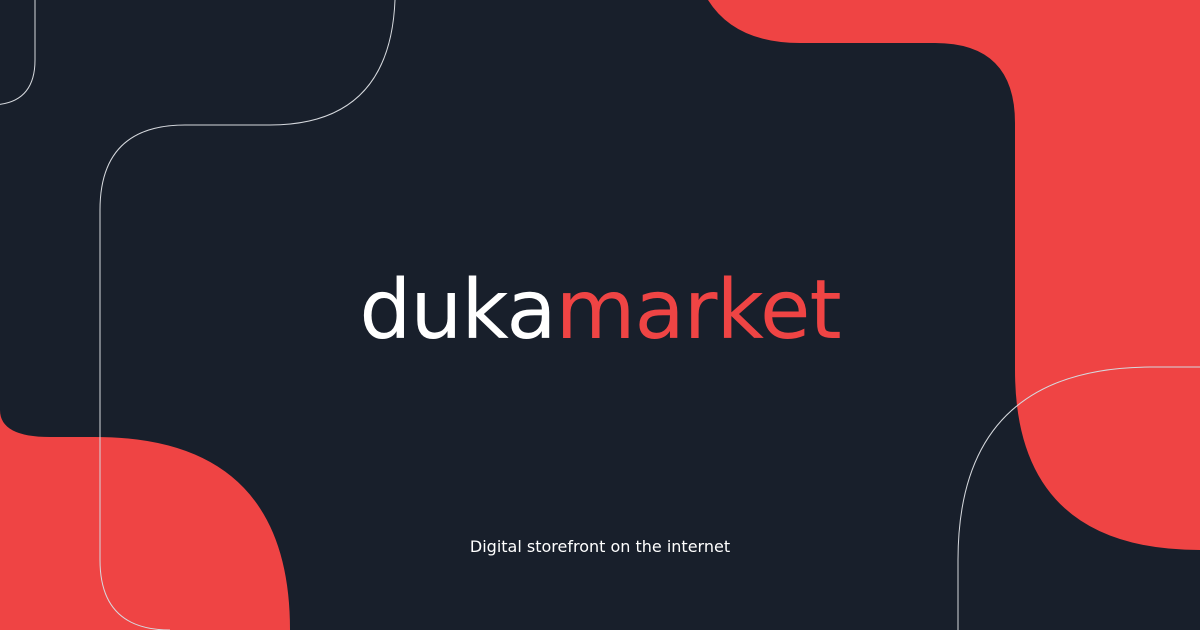  I want to click on brand-word-primary: duka, so click(457, 310).